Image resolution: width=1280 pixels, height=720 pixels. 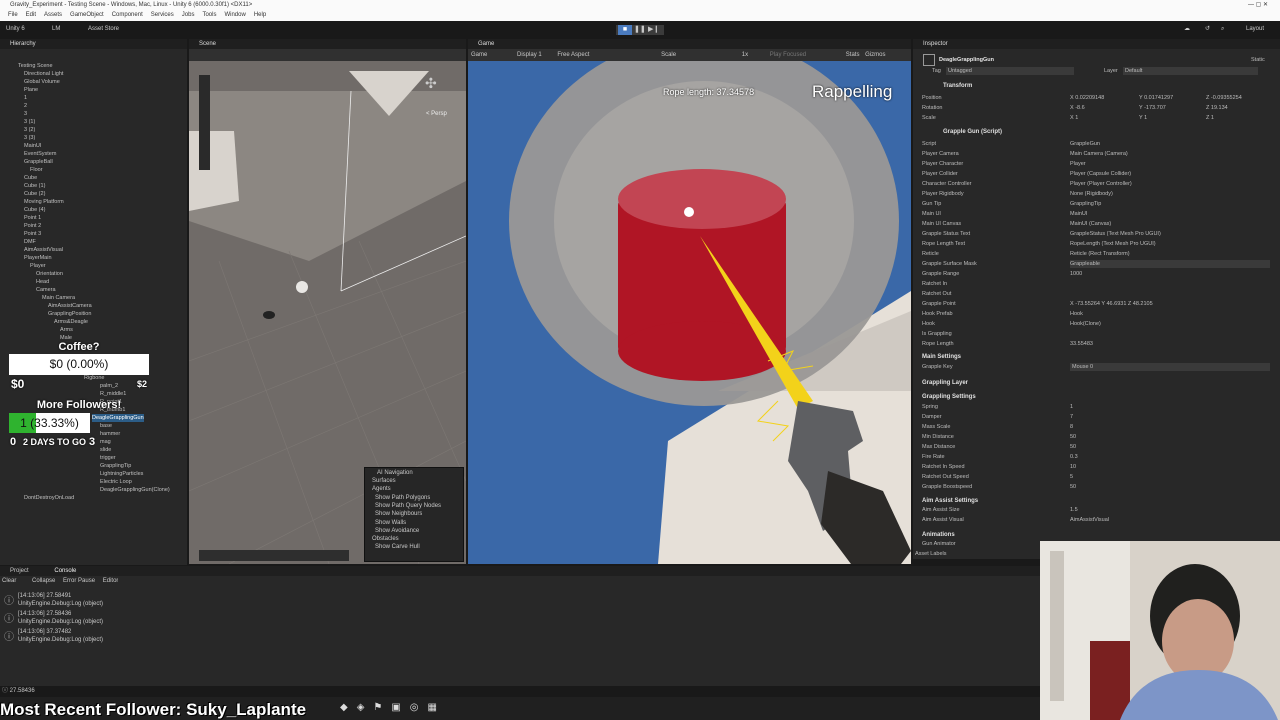 I want to click on menu-jobs: Jobs, so click(x=188, y=15).